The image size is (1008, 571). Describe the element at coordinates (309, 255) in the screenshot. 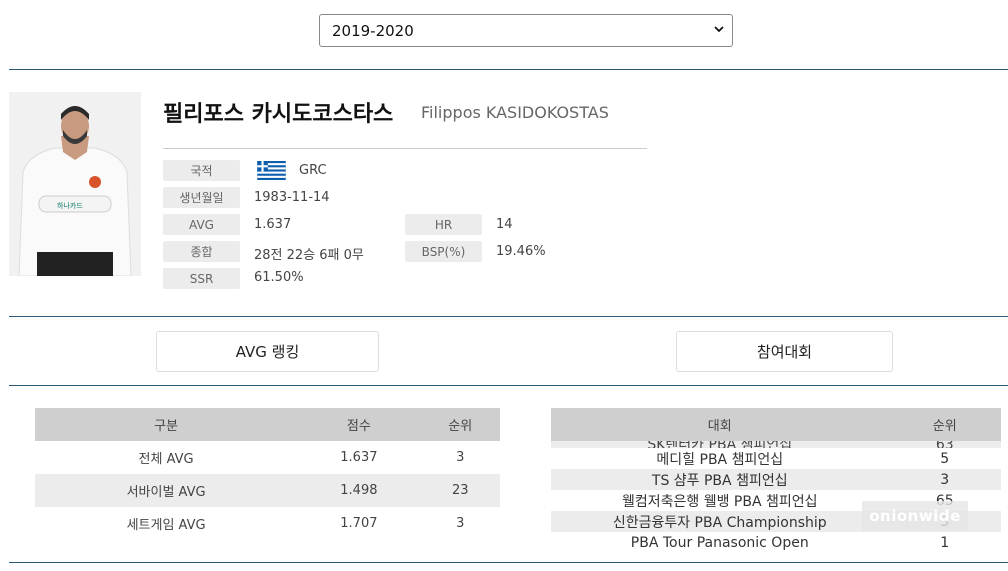

I see `record-value: 28전 22승 6패 0무` at that location.